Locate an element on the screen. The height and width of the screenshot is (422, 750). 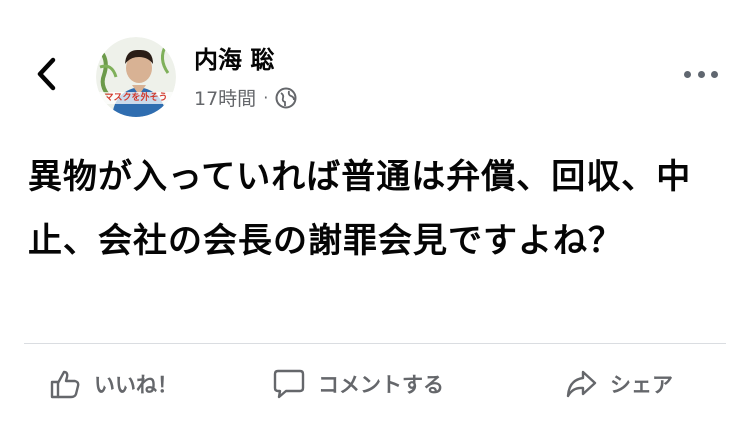
action-bar: いいね！ コメントする シェア is located at coordinates (375, 384).